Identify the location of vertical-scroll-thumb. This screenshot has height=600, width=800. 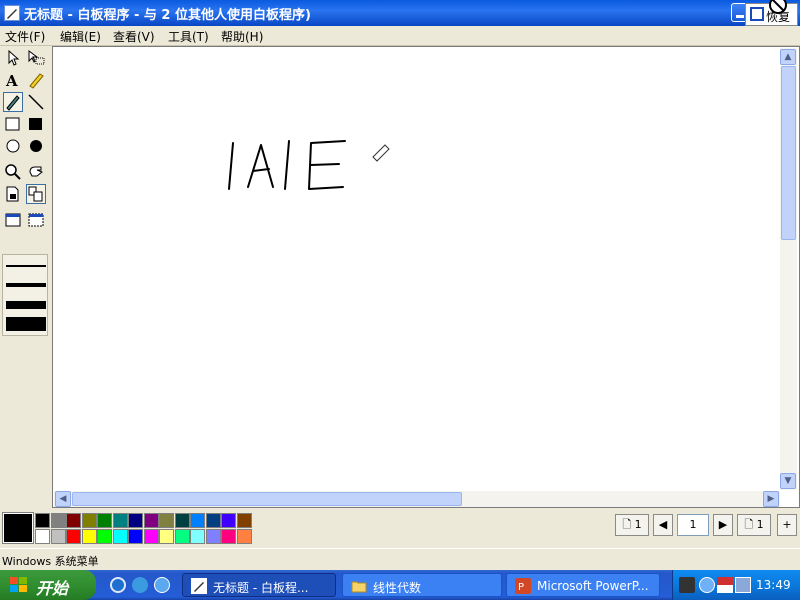
(788, 153).